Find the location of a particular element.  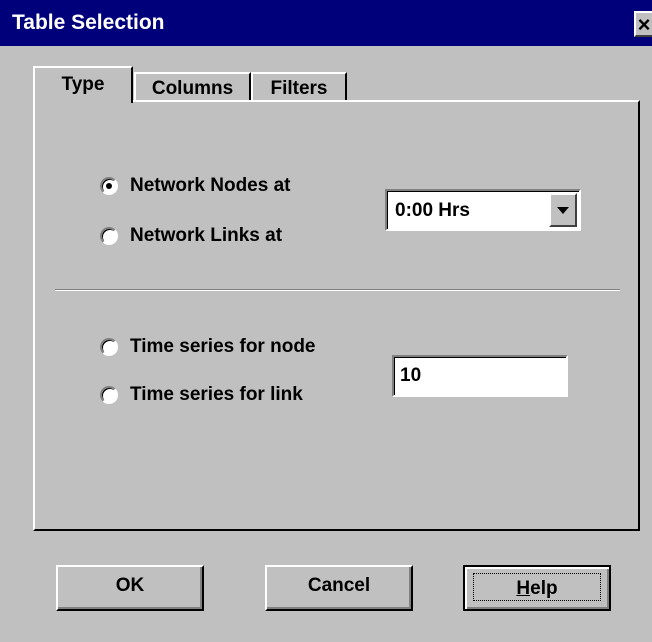

radio-time-series-link: Time series for link is located at coordinates (201, 395).